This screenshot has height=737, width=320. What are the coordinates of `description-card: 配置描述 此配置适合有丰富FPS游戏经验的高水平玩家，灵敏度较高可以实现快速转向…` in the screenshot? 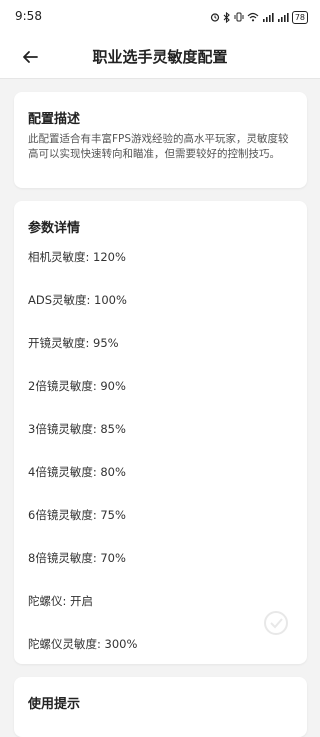 It's located at (160, 140).